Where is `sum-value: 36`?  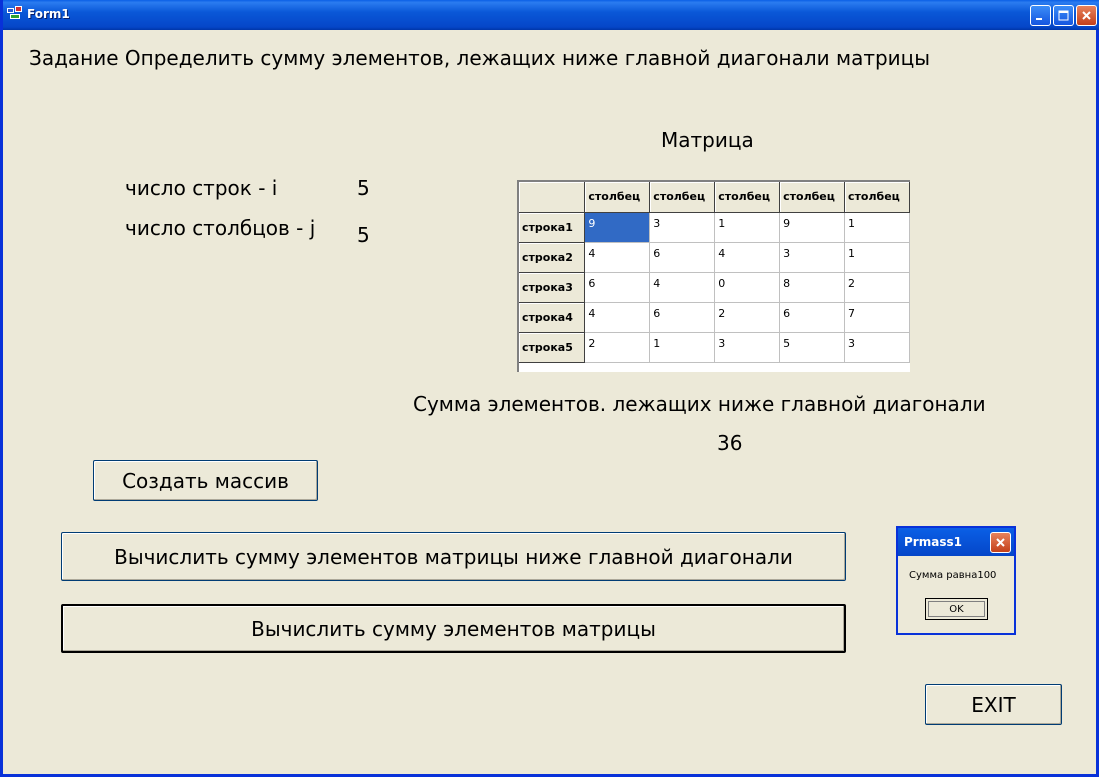 sum-value: 36 is located at coordinates (730, 443).